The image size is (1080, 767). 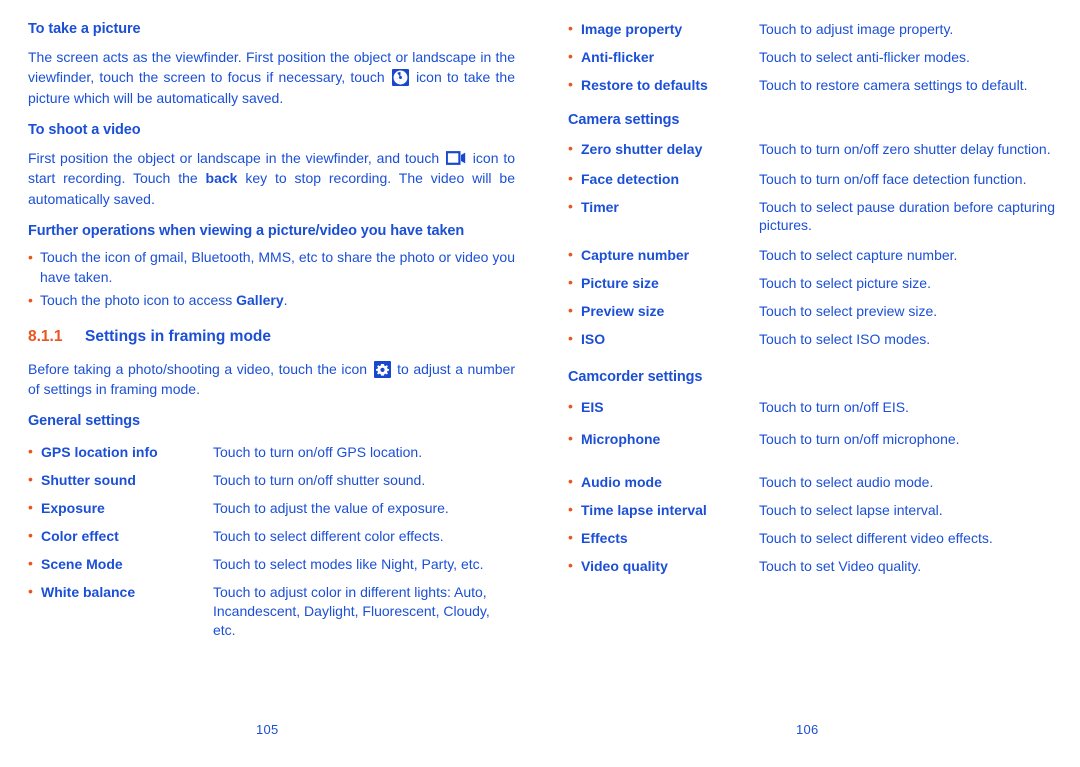 I want to click on setting-term: • Color effect, so click(x=120, y=536).